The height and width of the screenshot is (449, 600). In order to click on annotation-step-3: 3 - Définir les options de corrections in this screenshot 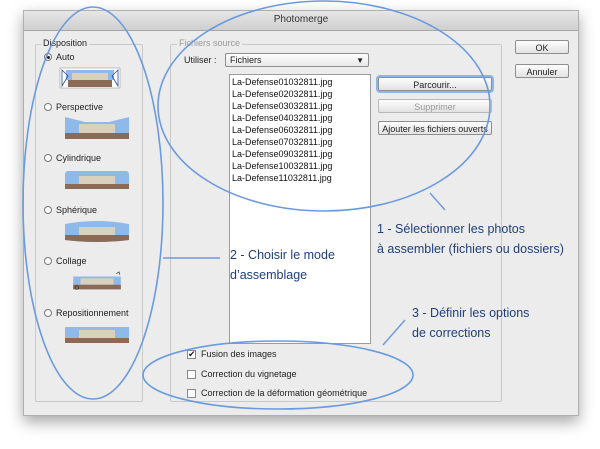, I will do `click(471, 323)`.